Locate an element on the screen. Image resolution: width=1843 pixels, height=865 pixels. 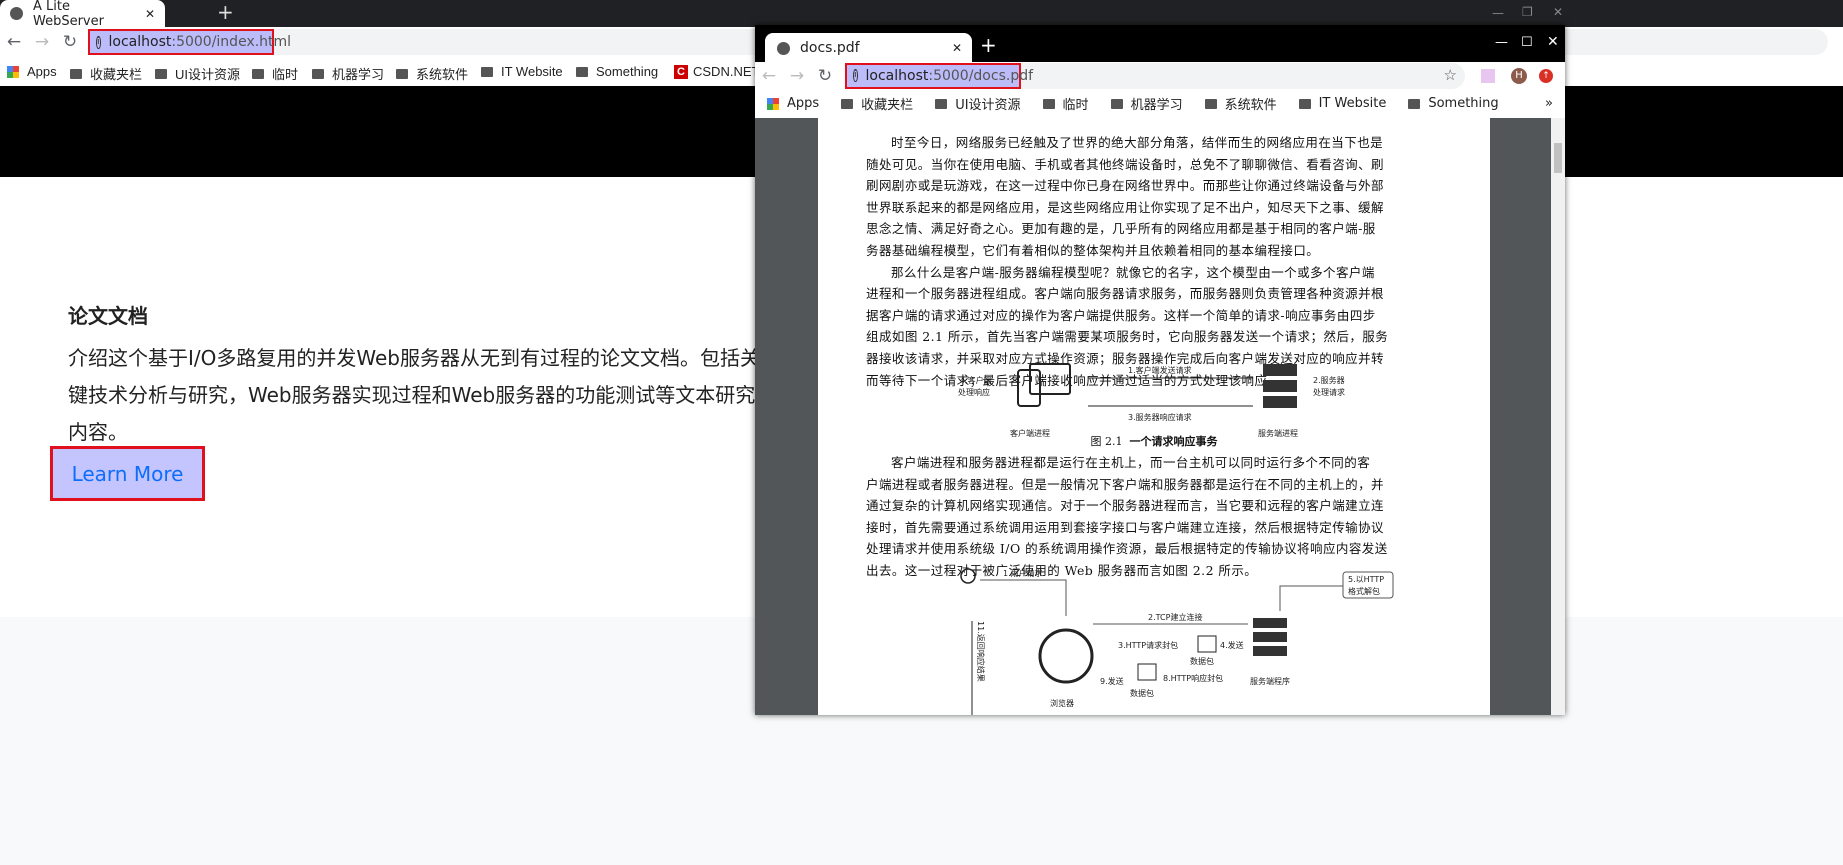
fig2-unpack-b: 格式解包 is located at coordinates (1364, 591).